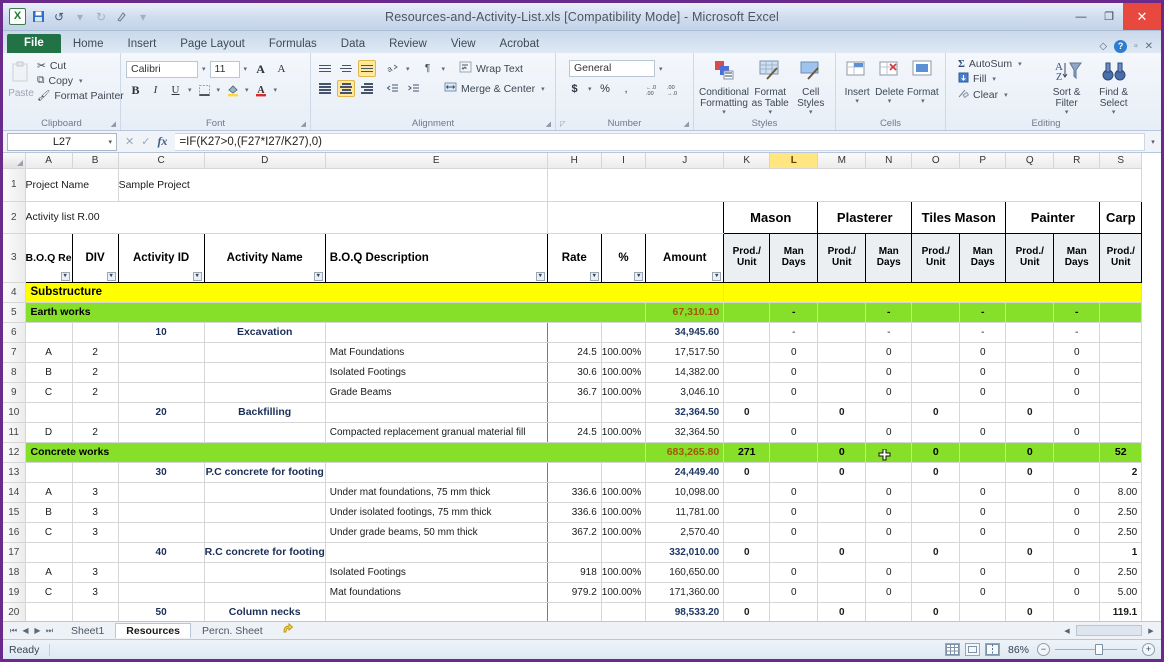  Describe the element at coordinates (1067, 87) in the screenshot. I see `sort-filter-button: AZ Sort & Filter ▾` at that location.